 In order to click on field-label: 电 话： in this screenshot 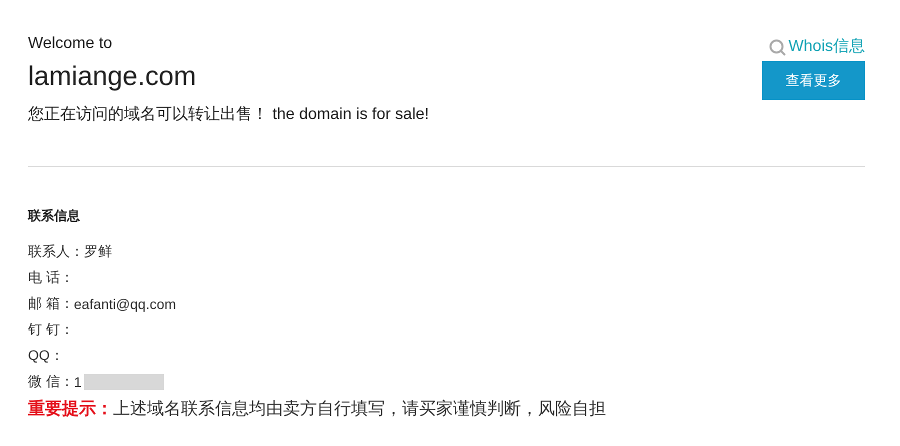, I will do `click(51, 278)`.